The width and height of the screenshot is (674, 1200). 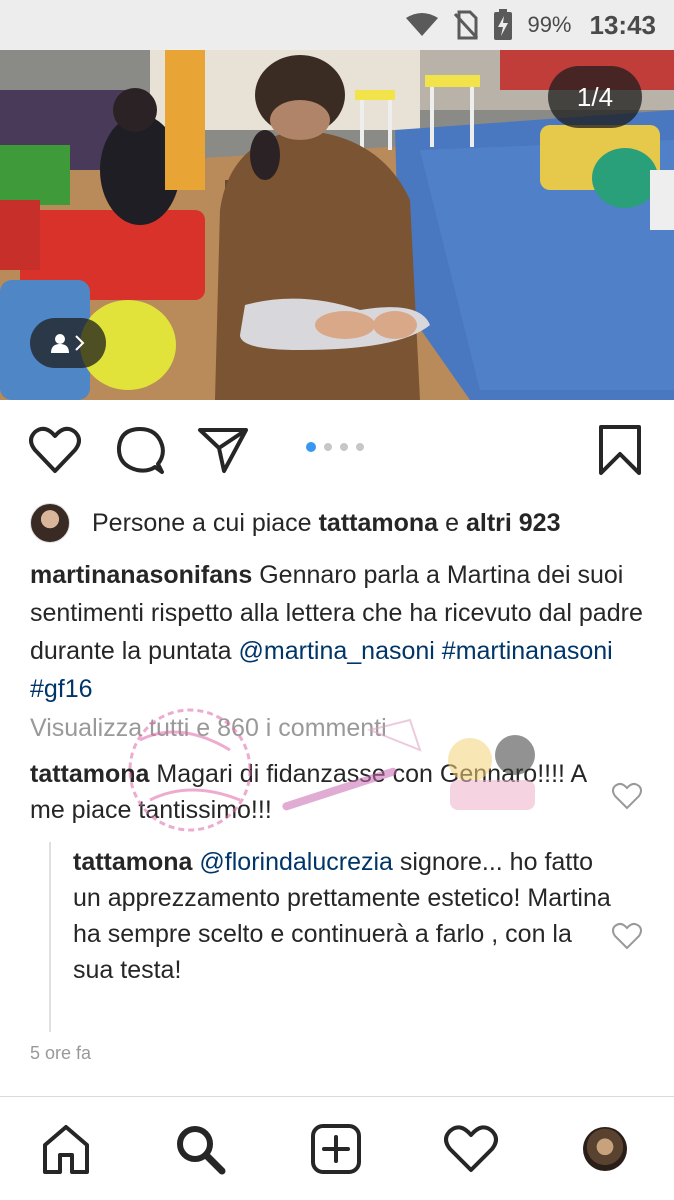 What do you see at coordinates (595, 97) in the screenshot?
I see `image-counter: 1/4` at bounding box center [595, 97].